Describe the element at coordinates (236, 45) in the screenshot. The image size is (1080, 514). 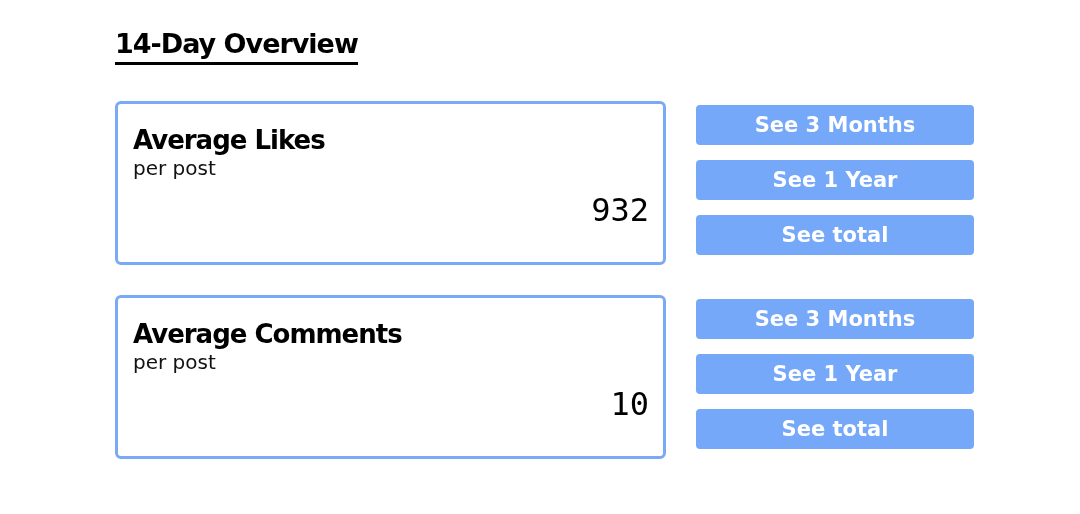
I see `section-title: 14-Day Overview` at that location.